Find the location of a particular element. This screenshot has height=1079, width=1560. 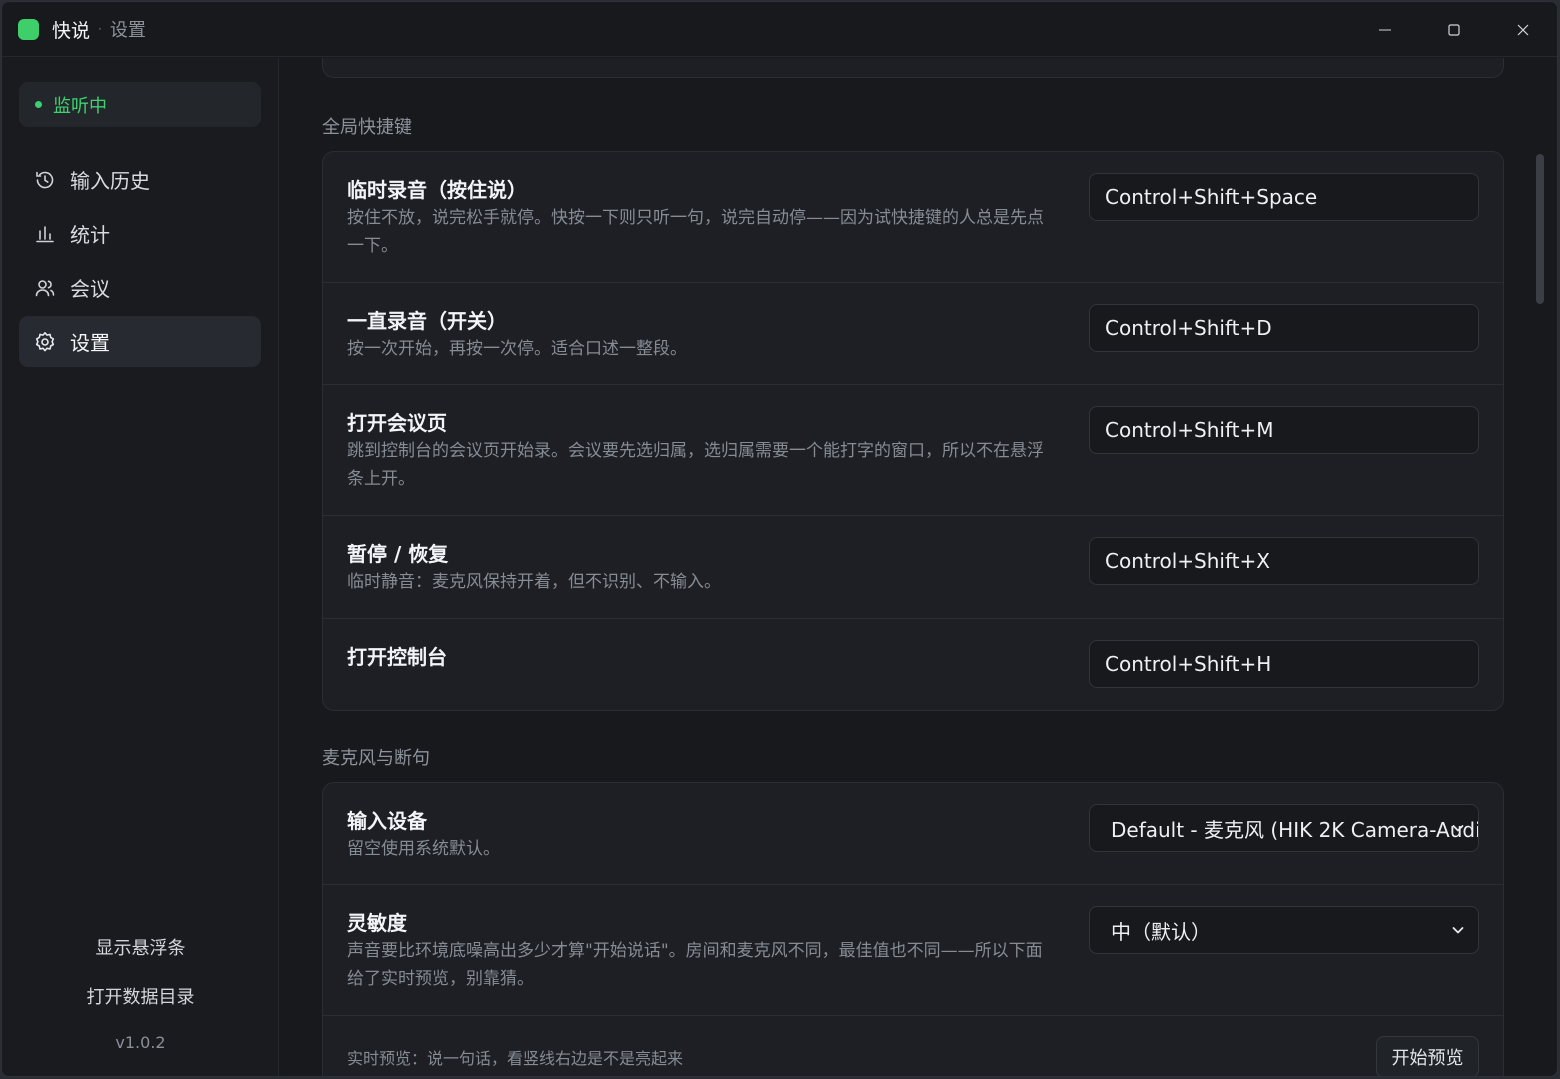

scrollbar-thumb is located at coordinates (1540, 229).